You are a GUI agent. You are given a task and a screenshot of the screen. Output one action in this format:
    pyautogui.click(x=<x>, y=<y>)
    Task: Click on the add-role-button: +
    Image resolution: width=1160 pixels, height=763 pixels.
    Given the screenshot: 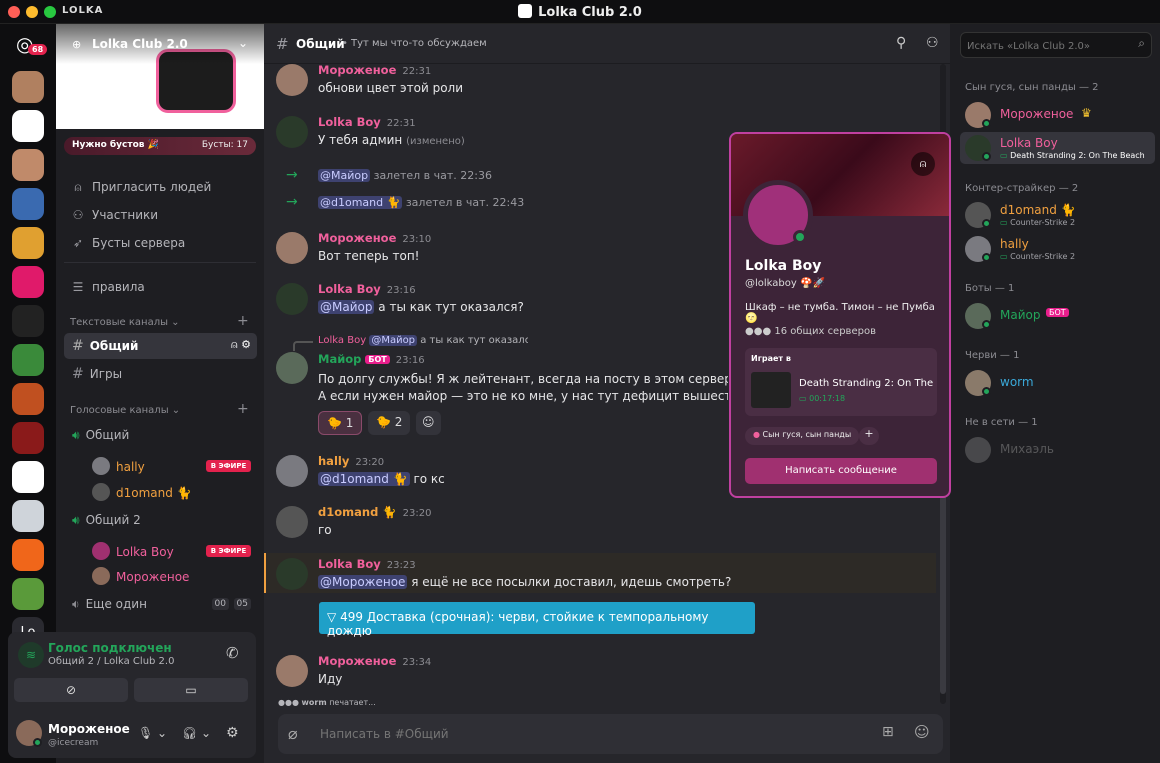 What is the action you would take?
    pyautogui.click(x=869, y=436)
    